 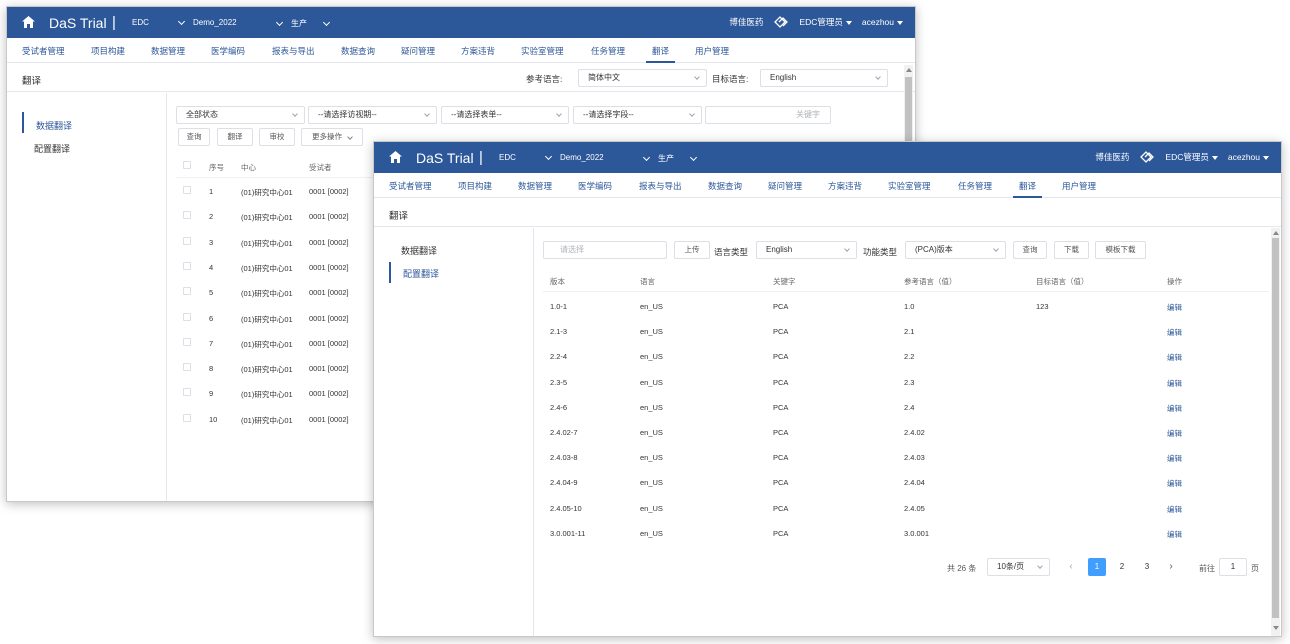 What do you see at coordinates (267, 243) in the screenshot?
I see `row-site: (01)研究中心01` at bounding box center [267, 243].